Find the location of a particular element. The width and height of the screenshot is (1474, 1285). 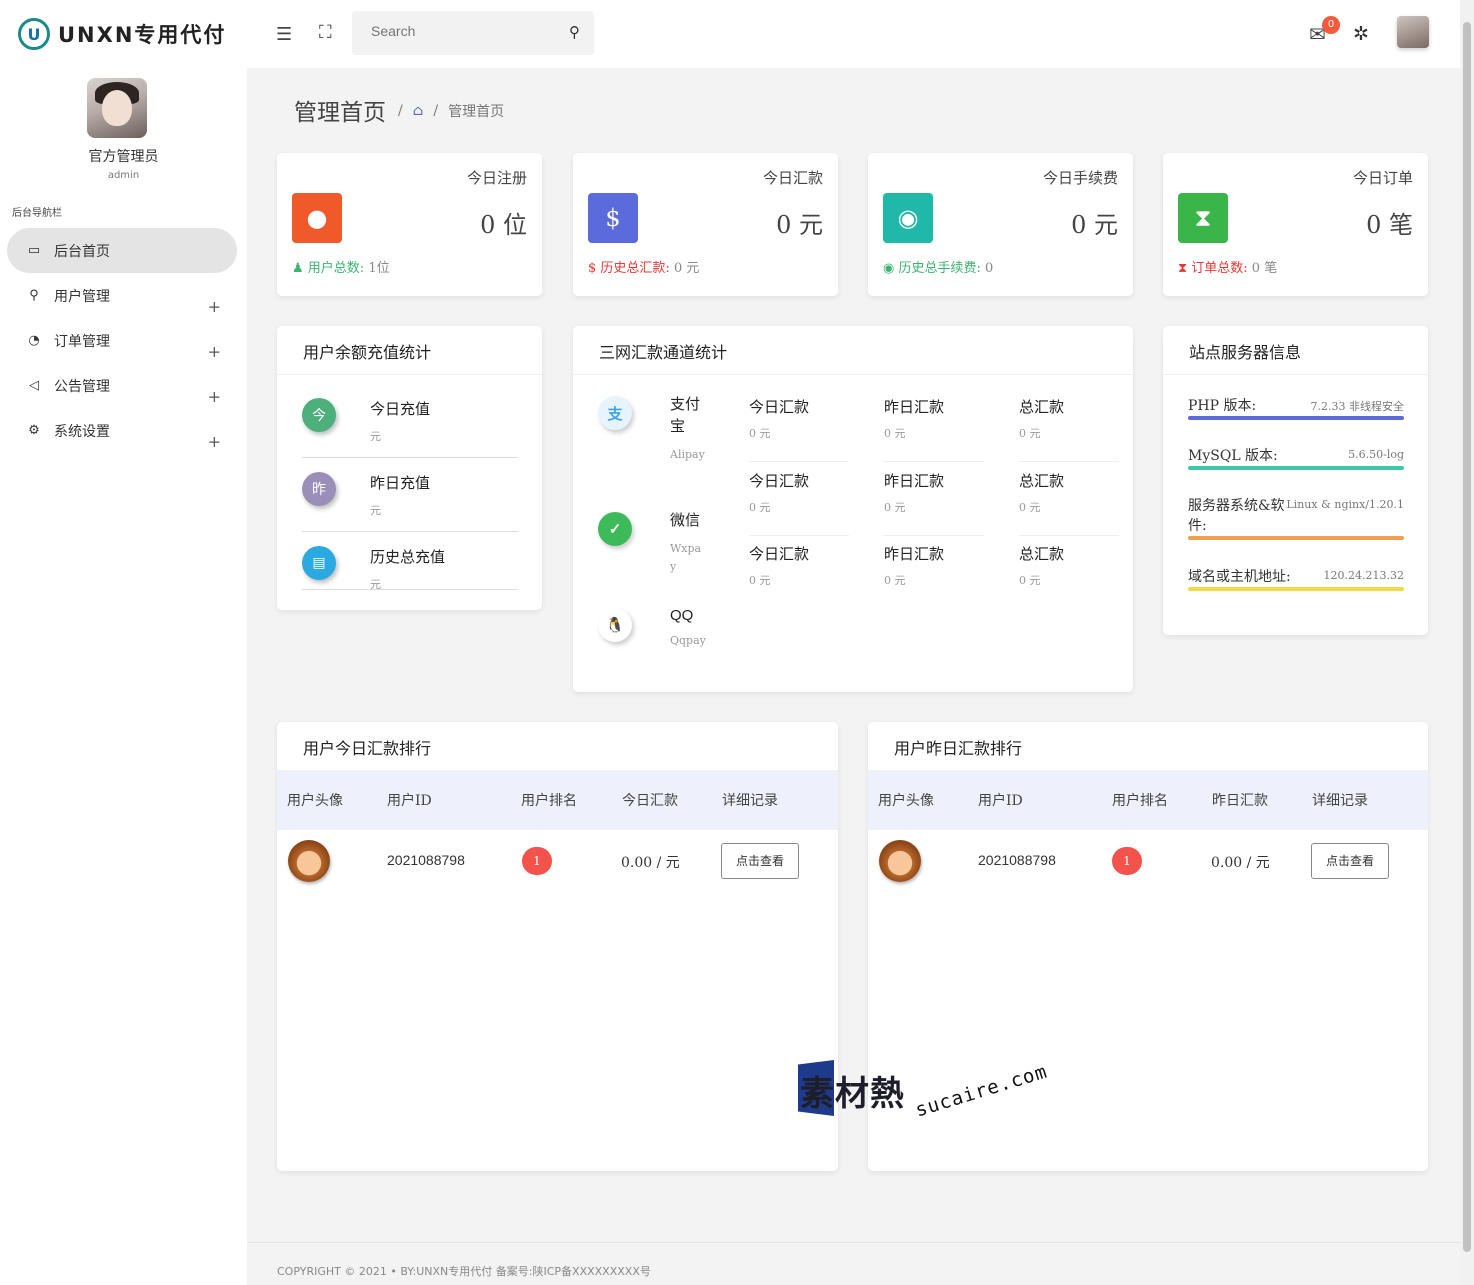

channel-name: 微信 is located at coordinates (685, 520).